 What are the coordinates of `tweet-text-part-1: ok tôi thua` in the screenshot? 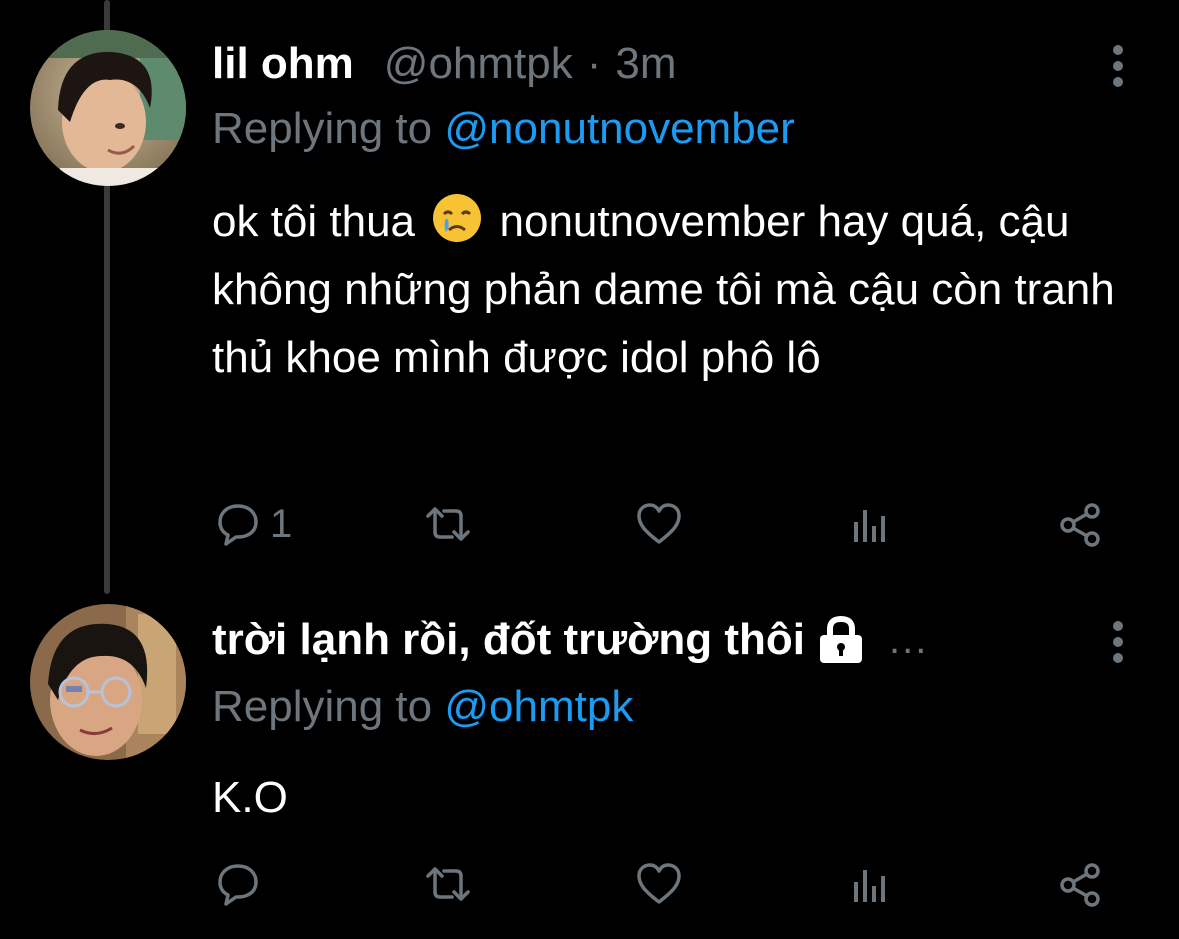 It's located at (314, 221).